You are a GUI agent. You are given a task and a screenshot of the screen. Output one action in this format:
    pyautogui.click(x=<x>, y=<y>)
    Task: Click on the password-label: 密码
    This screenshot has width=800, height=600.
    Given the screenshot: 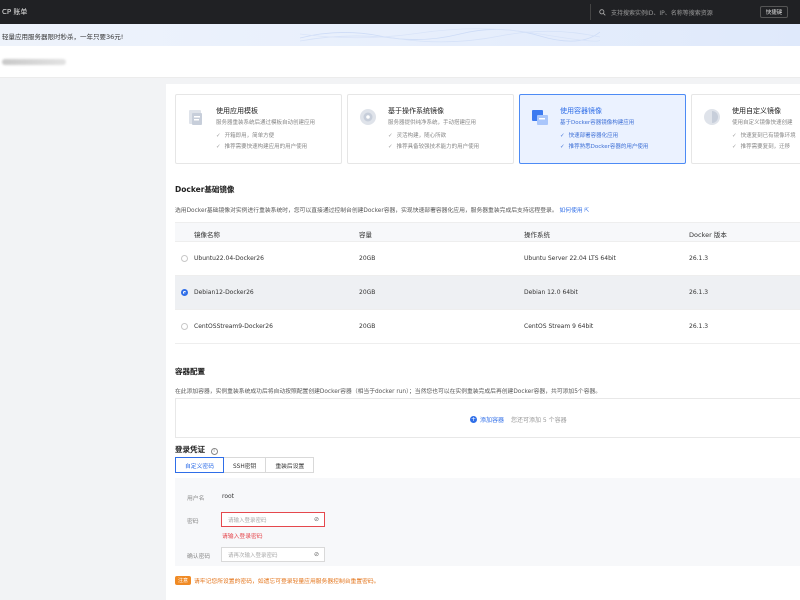 What is the action you would take?
    pyautogui.click(x=193, y=522)
    